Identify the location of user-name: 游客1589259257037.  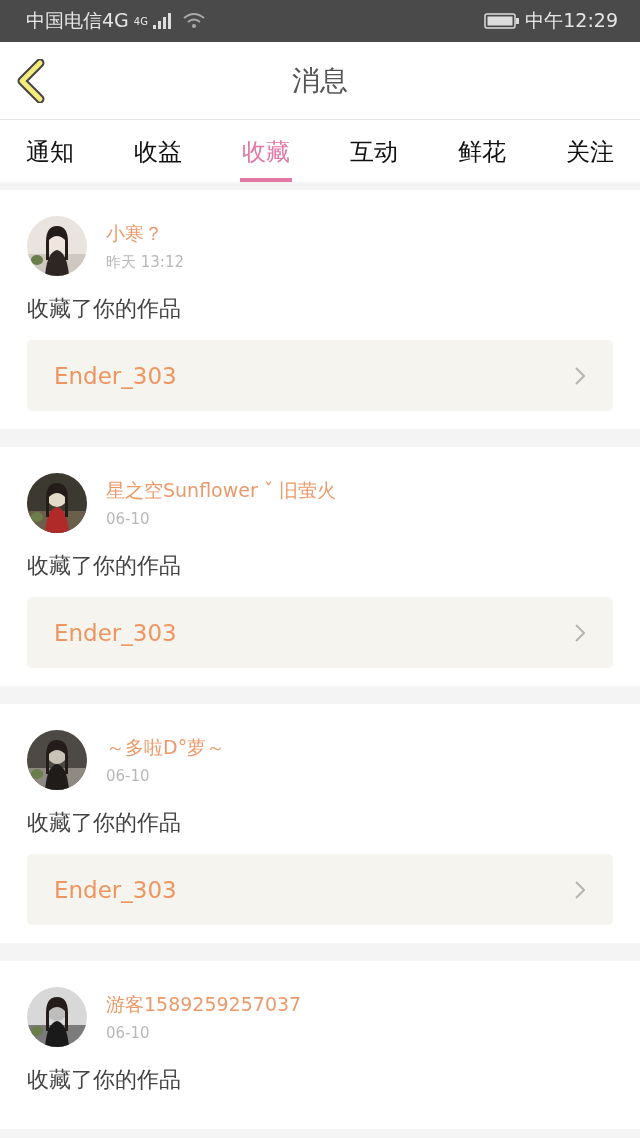
(204, 1005).